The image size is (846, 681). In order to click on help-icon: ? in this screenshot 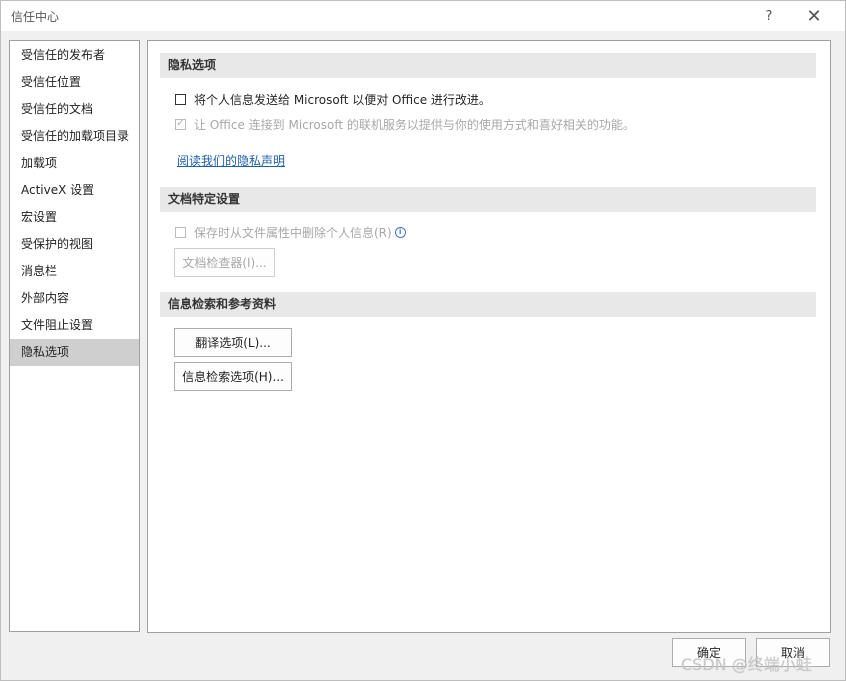, I will do `click(769, 16)`.